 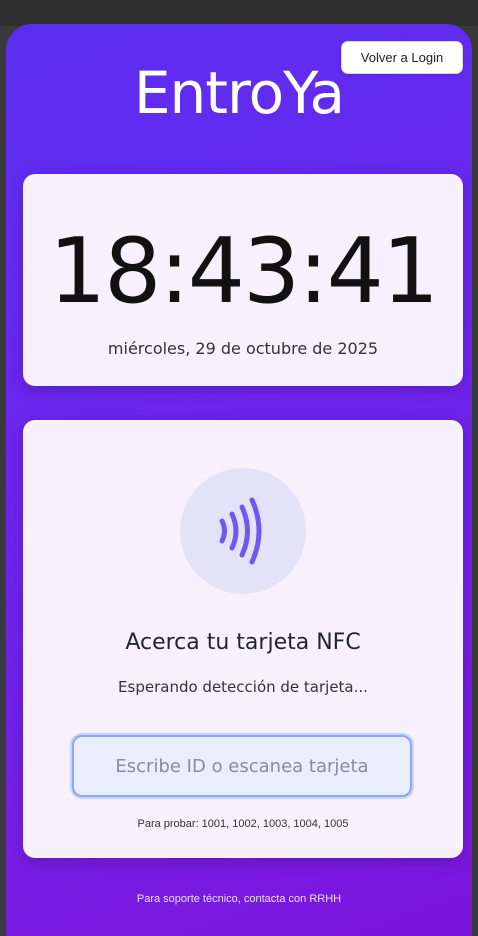 I want to click on app-title: EntroYa, so click(x=239, y=93).